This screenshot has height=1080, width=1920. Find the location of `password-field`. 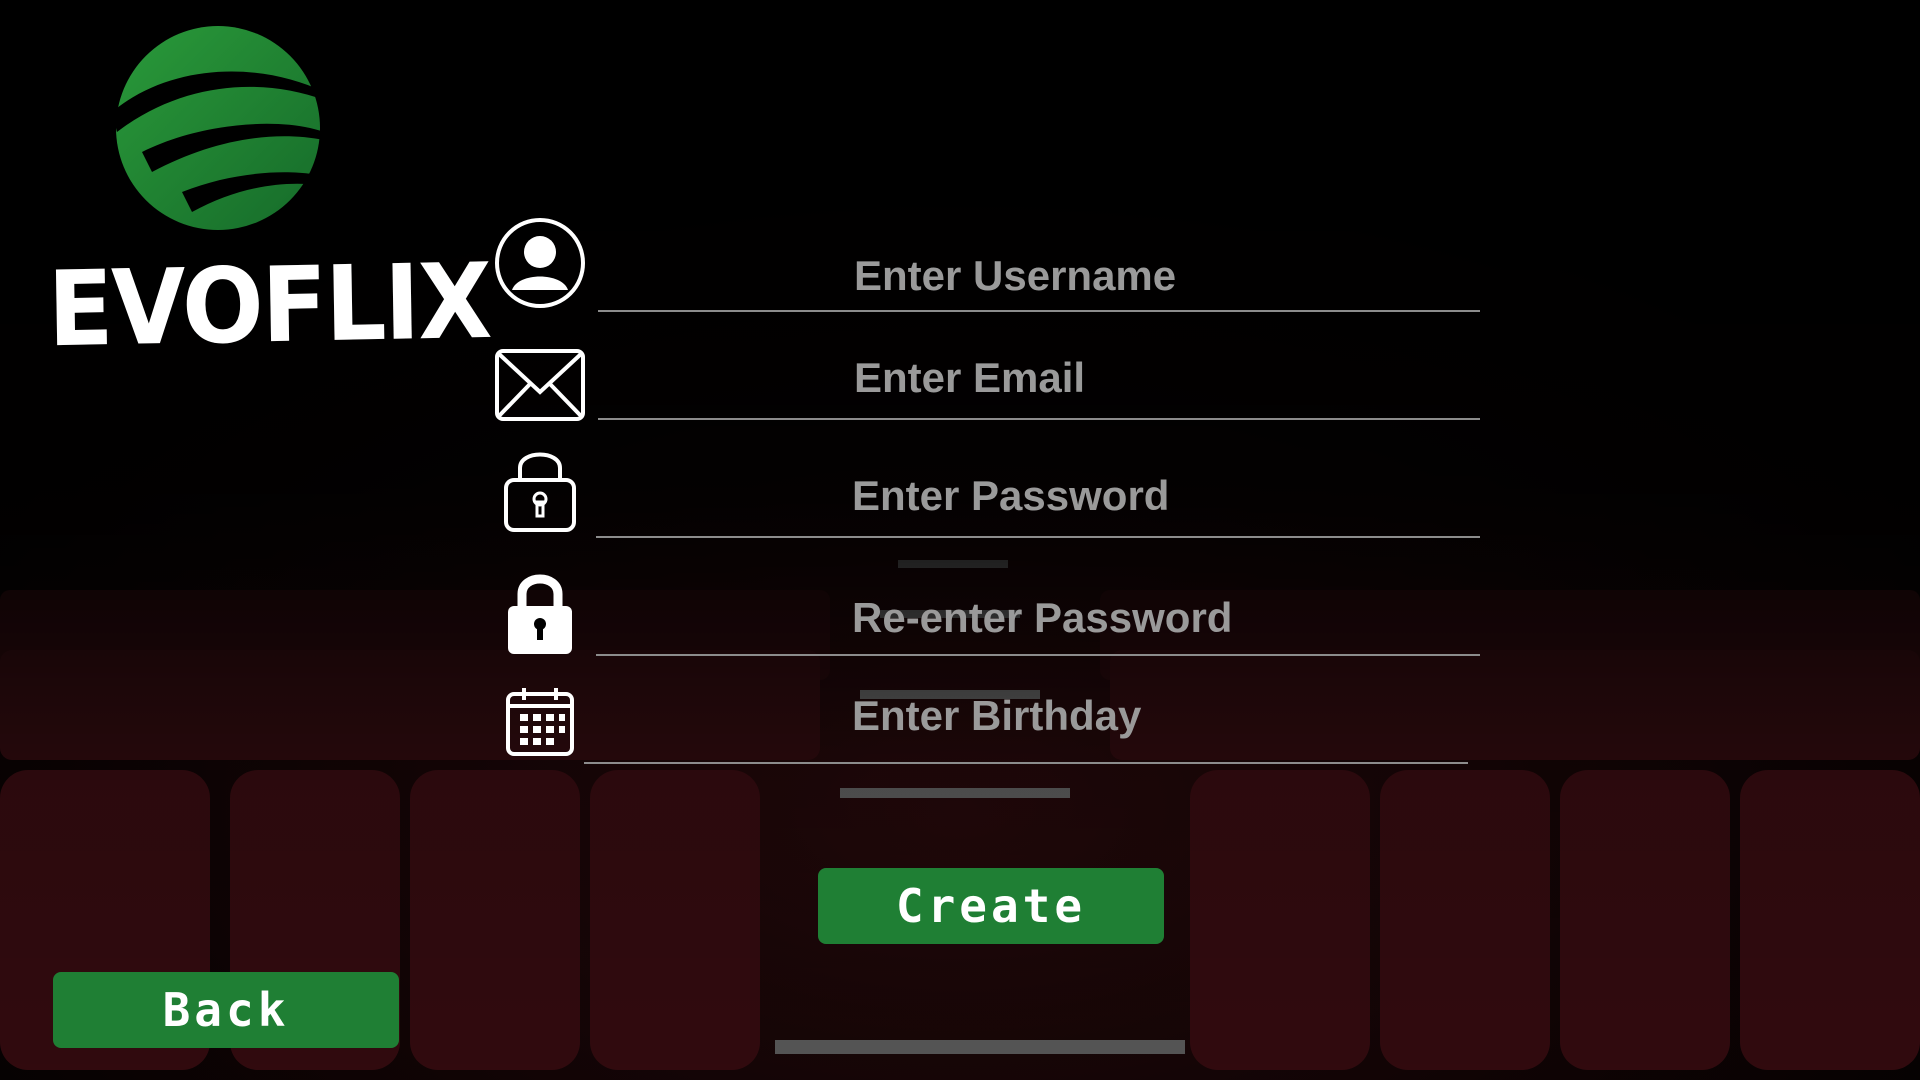

password-field is located at coordinates (987, 499).